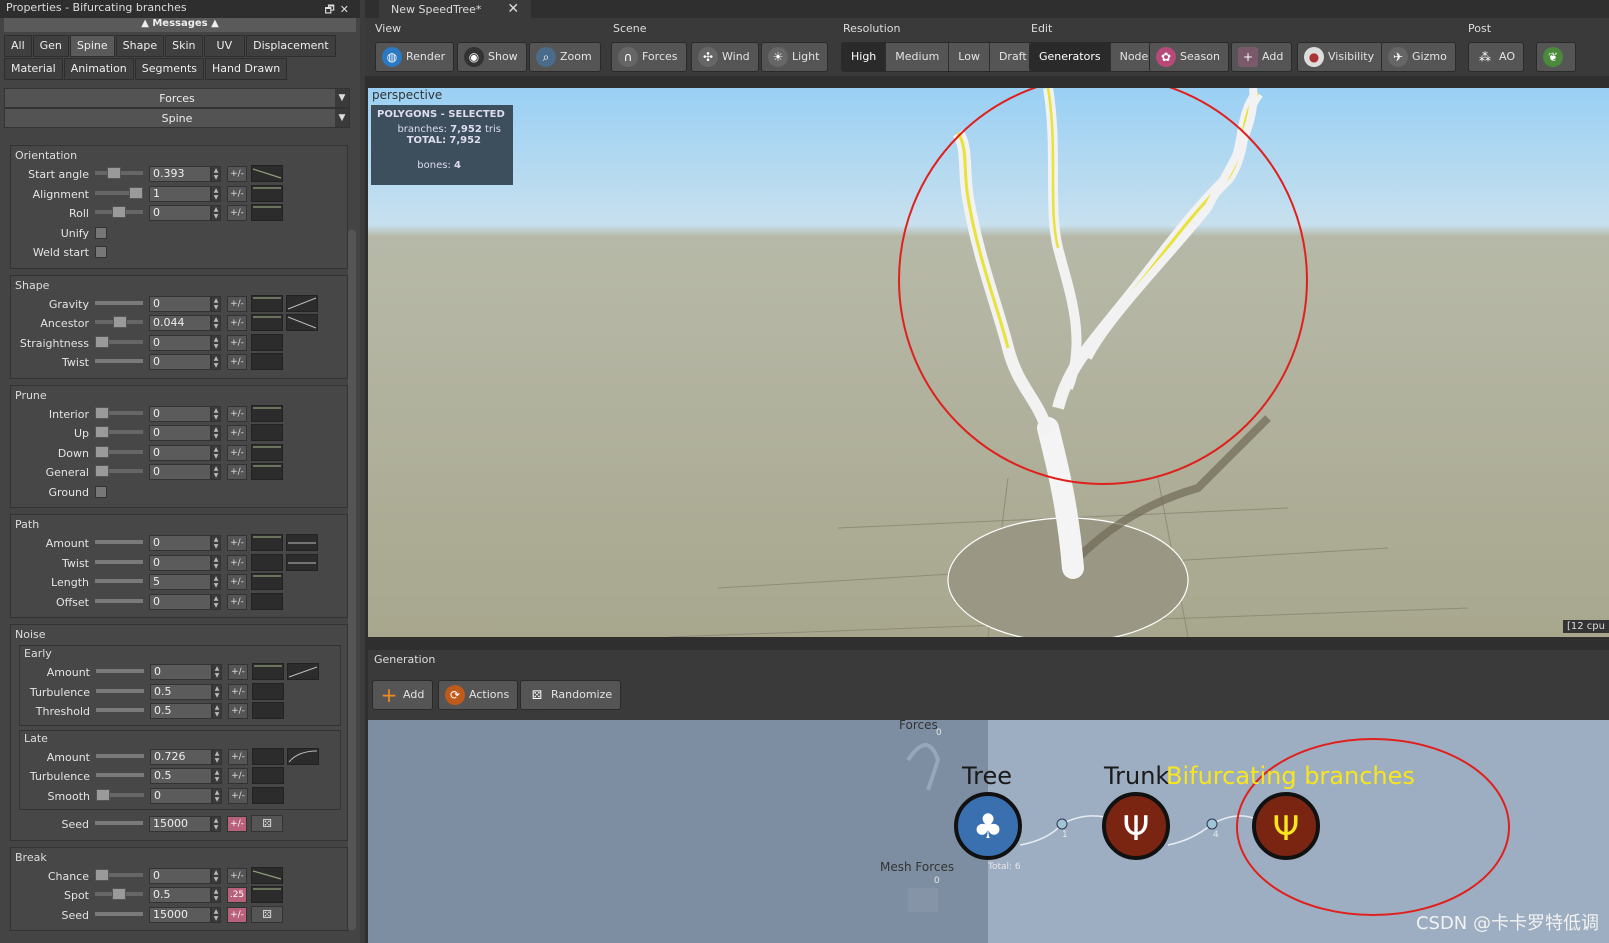  What do you see at coordinates (725, 57) in the screenshot?
I see `wind-button: ✣ Wind` at bounding box center [725, 57].